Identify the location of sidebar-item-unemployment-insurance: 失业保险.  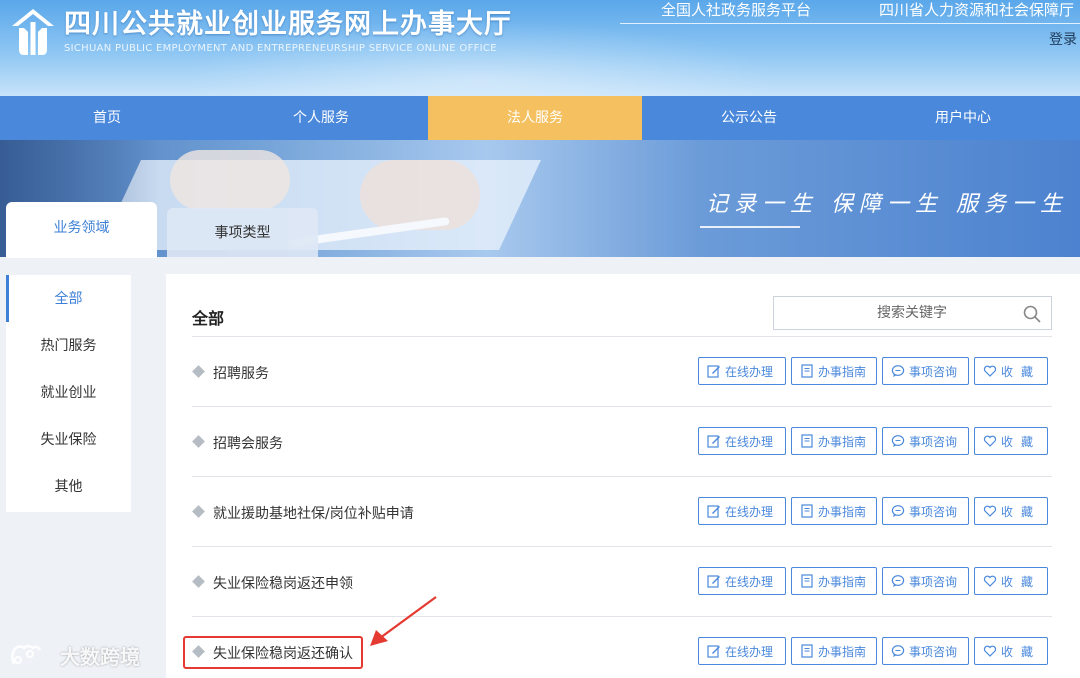
(68, 440).